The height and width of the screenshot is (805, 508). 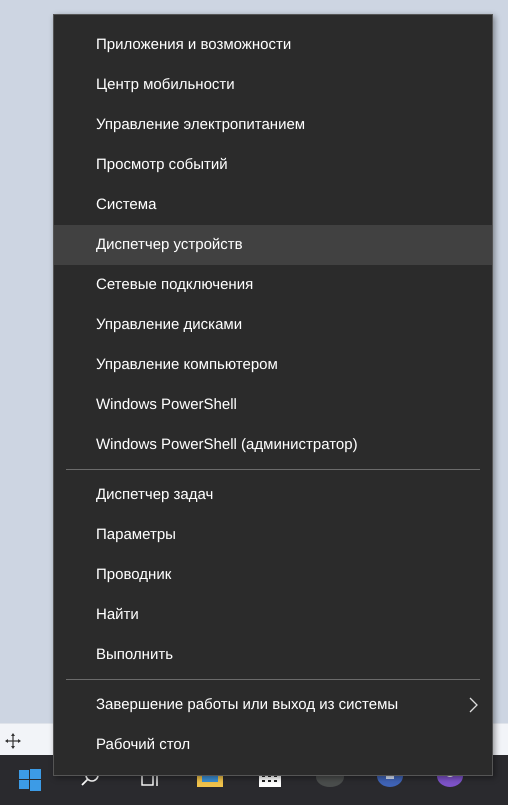 I want to click on search-icon, so click(x=90, y=780).